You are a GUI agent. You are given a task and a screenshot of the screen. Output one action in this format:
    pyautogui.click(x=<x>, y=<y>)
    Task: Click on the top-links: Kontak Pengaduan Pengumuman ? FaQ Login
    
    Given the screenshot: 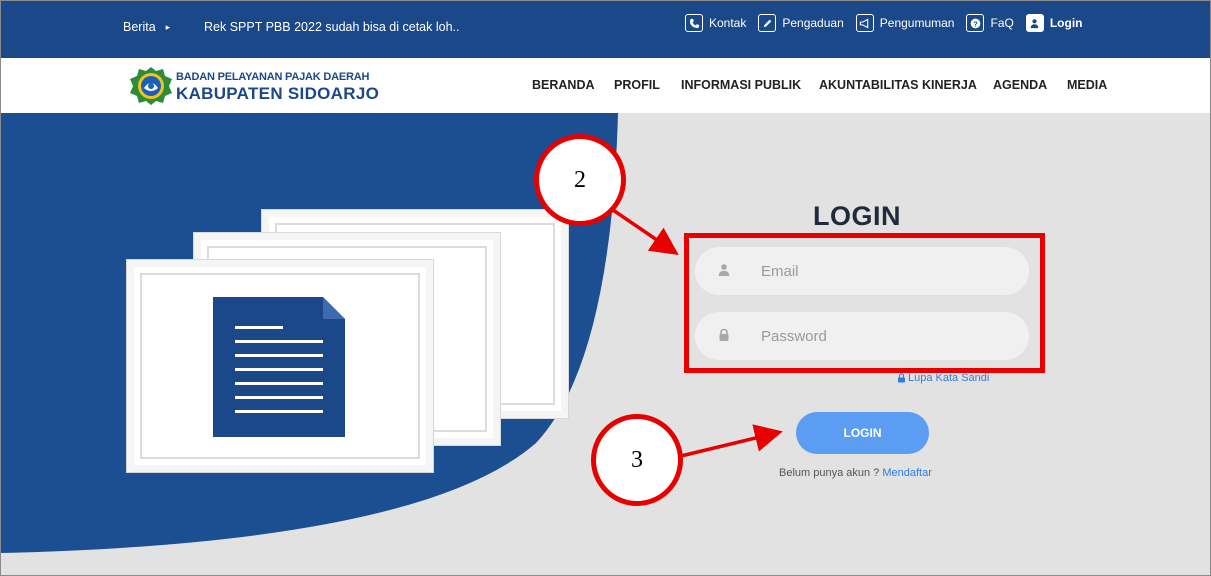 What is the action you would take?
    pyautogui.click(x=883, y=23)
    